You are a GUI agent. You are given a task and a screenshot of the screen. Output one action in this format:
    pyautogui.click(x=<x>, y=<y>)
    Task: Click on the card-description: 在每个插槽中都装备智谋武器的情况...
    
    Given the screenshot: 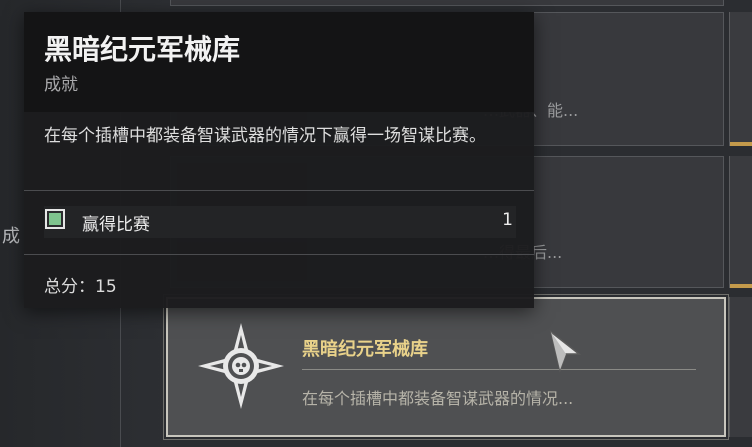 What is the action you would take?
    pyautogui.click(x=438, y=398)
    